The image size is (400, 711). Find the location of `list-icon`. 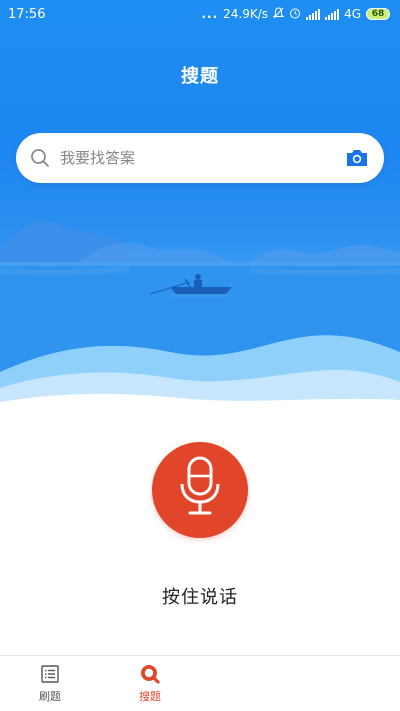

list-icon is located at coordinates (50, 674).